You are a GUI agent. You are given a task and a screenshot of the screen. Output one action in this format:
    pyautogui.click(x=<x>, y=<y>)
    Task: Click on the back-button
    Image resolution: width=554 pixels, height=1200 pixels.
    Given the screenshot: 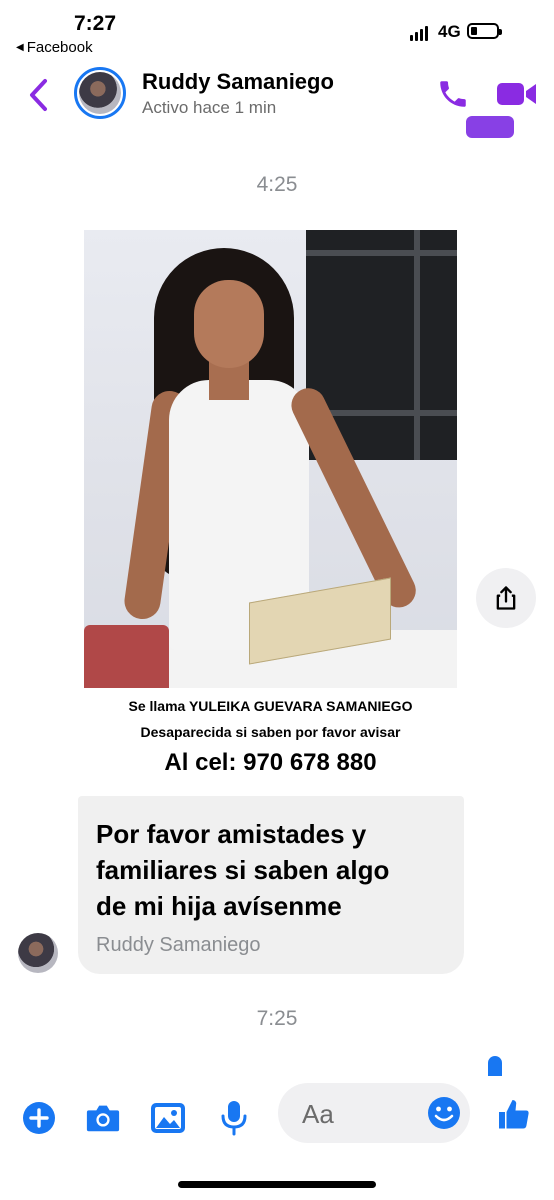 What is the action you would take?
    pyautogui.click(x=38, y=95)
    